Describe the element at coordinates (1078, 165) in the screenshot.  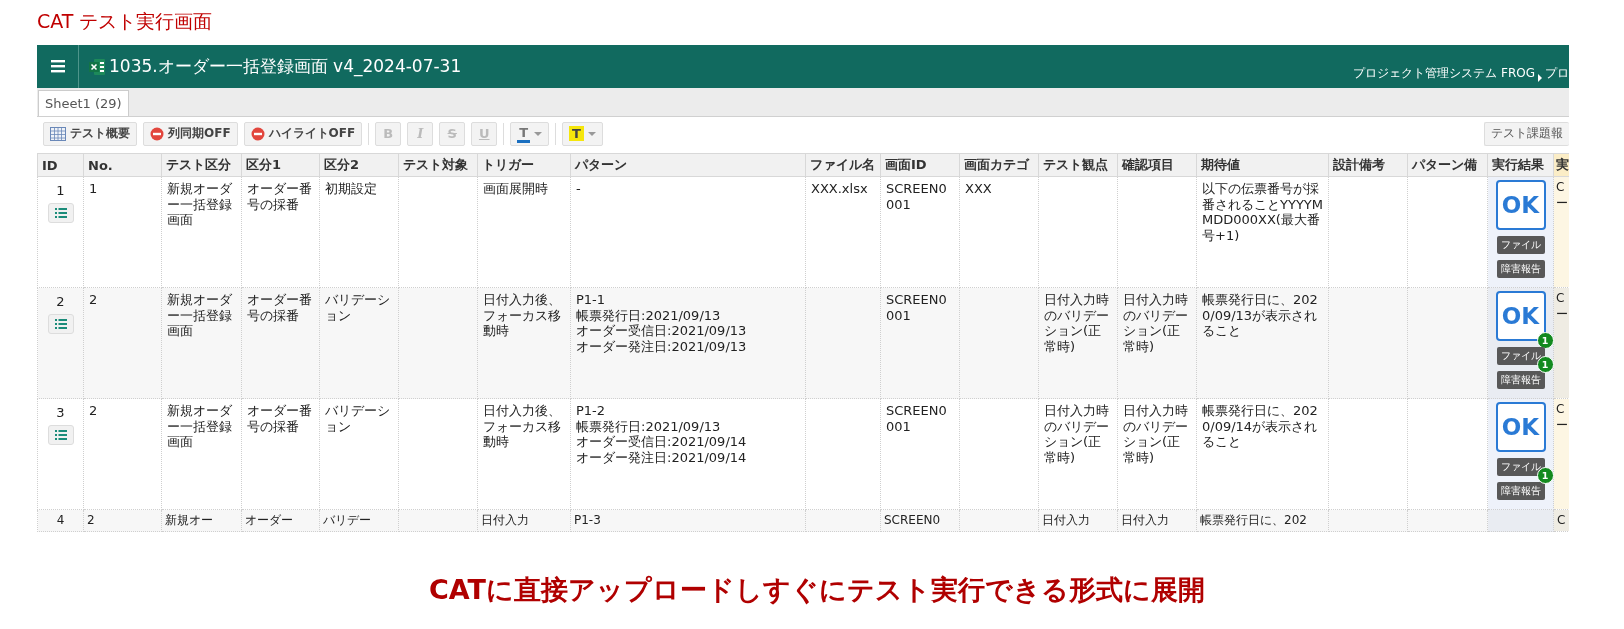
I see `column-header: テスト観点` at that location.